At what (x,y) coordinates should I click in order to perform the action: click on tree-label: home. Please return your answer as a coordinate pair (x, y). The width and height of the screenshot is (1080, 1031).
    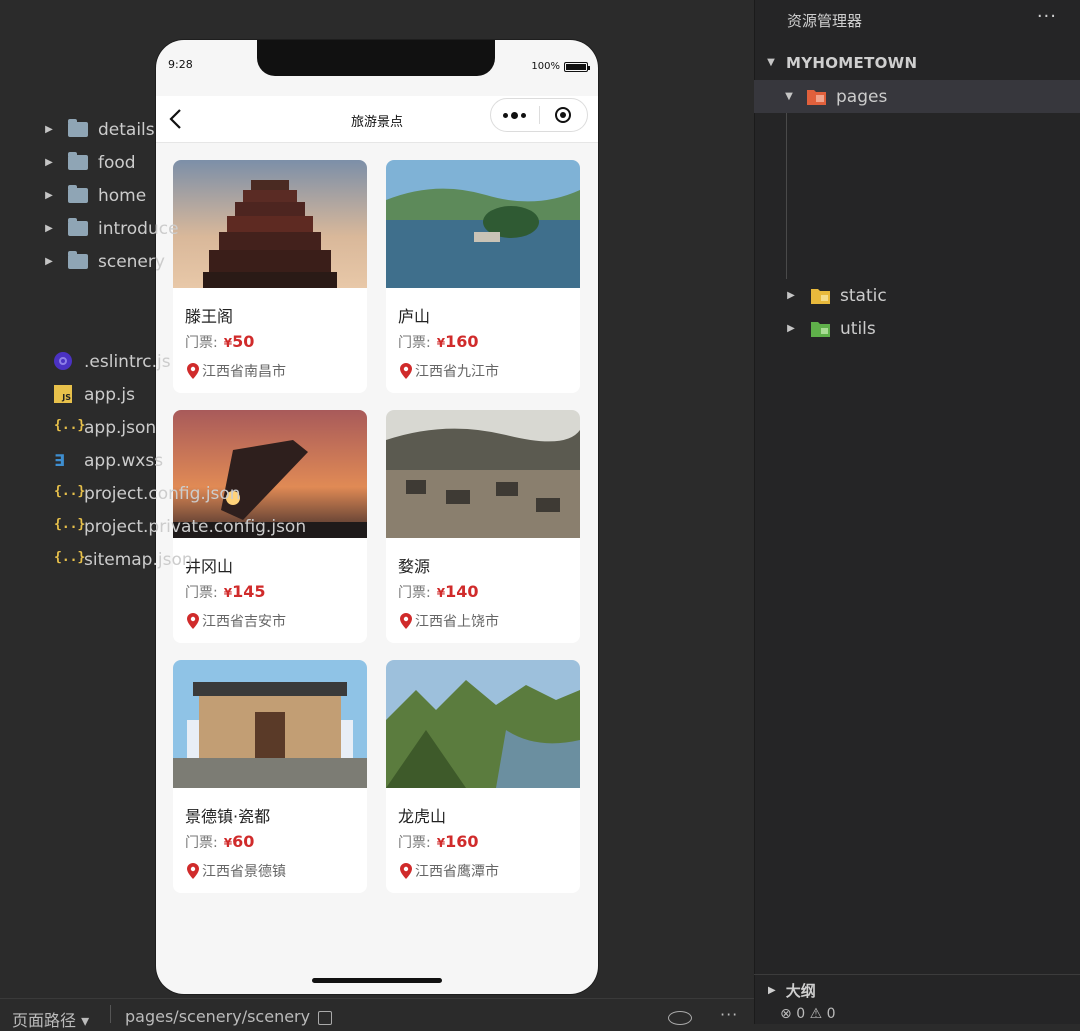
    Looking at the image, I should click on (122, 195).